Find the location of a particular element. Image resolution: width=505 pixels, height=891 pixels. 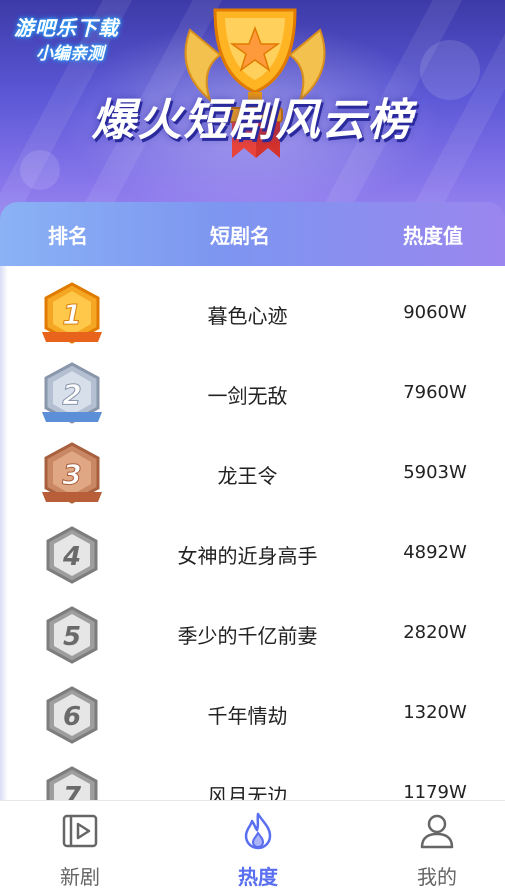

watermark-logo: 游吧乐下载 小编亲测 is located at coordinates (79, 38).